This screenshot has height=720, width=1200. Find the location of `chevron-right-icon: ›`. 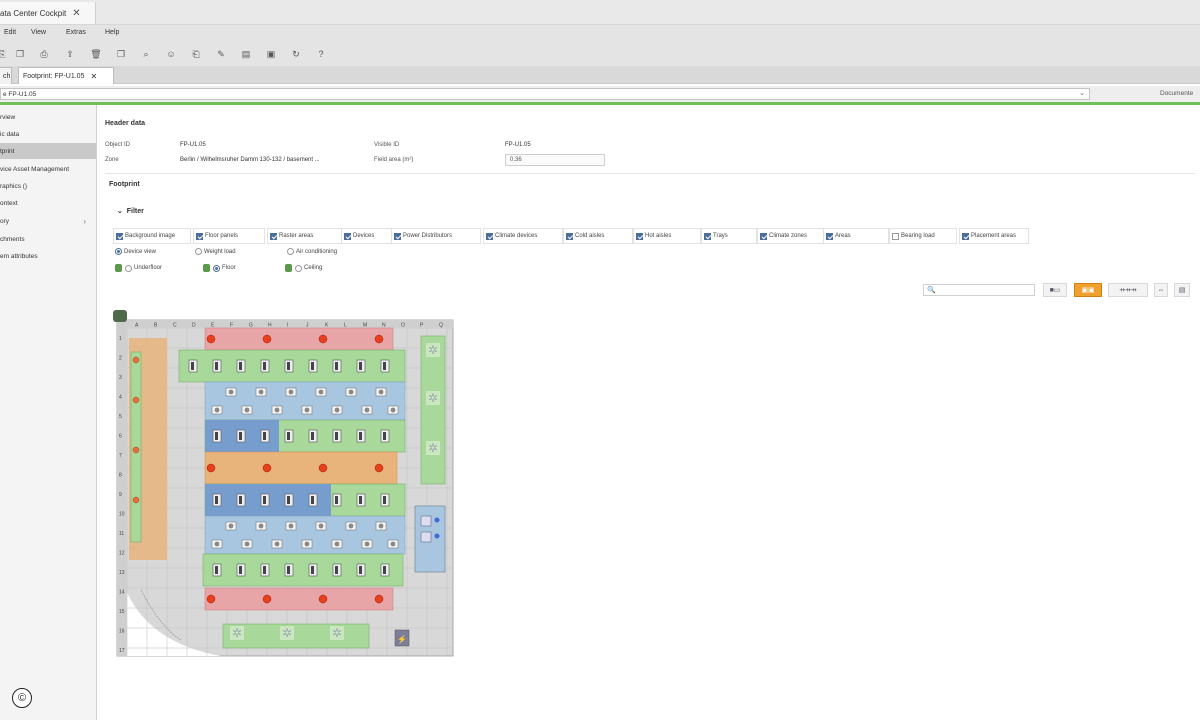

chevron-right-icon: › is located at coordinates (84, 221).